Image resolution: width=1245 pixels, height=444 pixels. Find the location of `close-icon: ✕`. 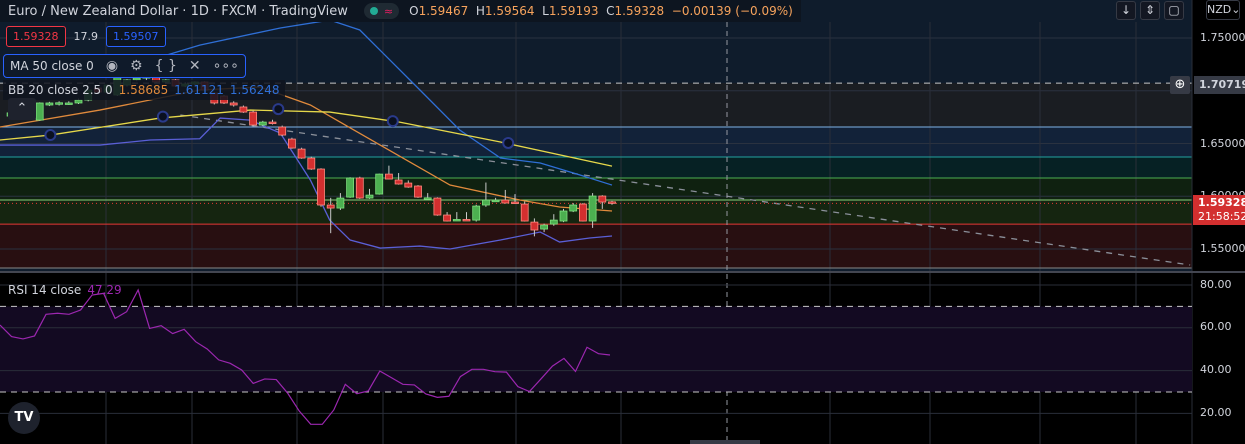

close-icon: ✕ is located at coordinates (195, 66).